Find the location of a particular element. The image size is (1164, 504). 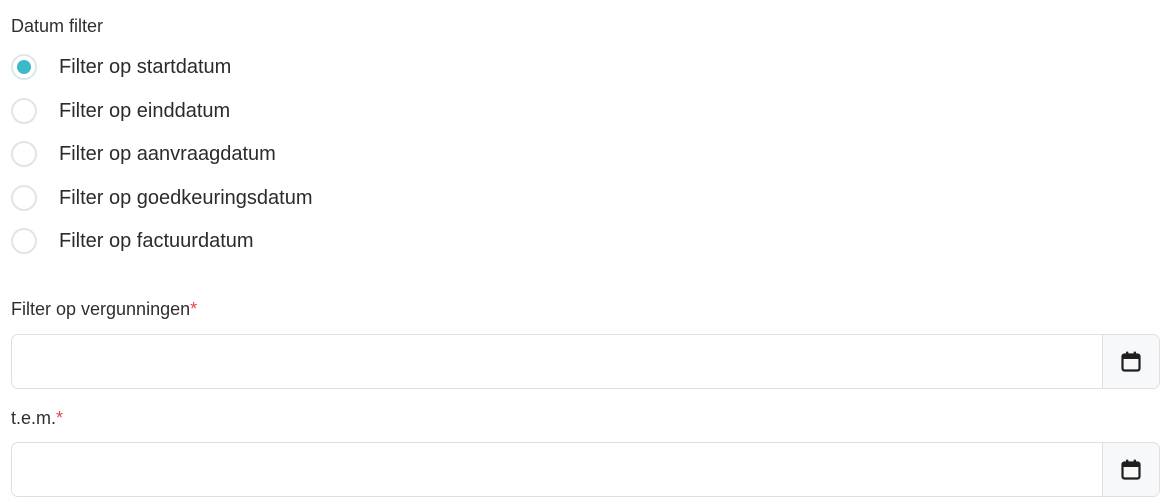

radio-selected-dot is located at coordinates (24, 67).